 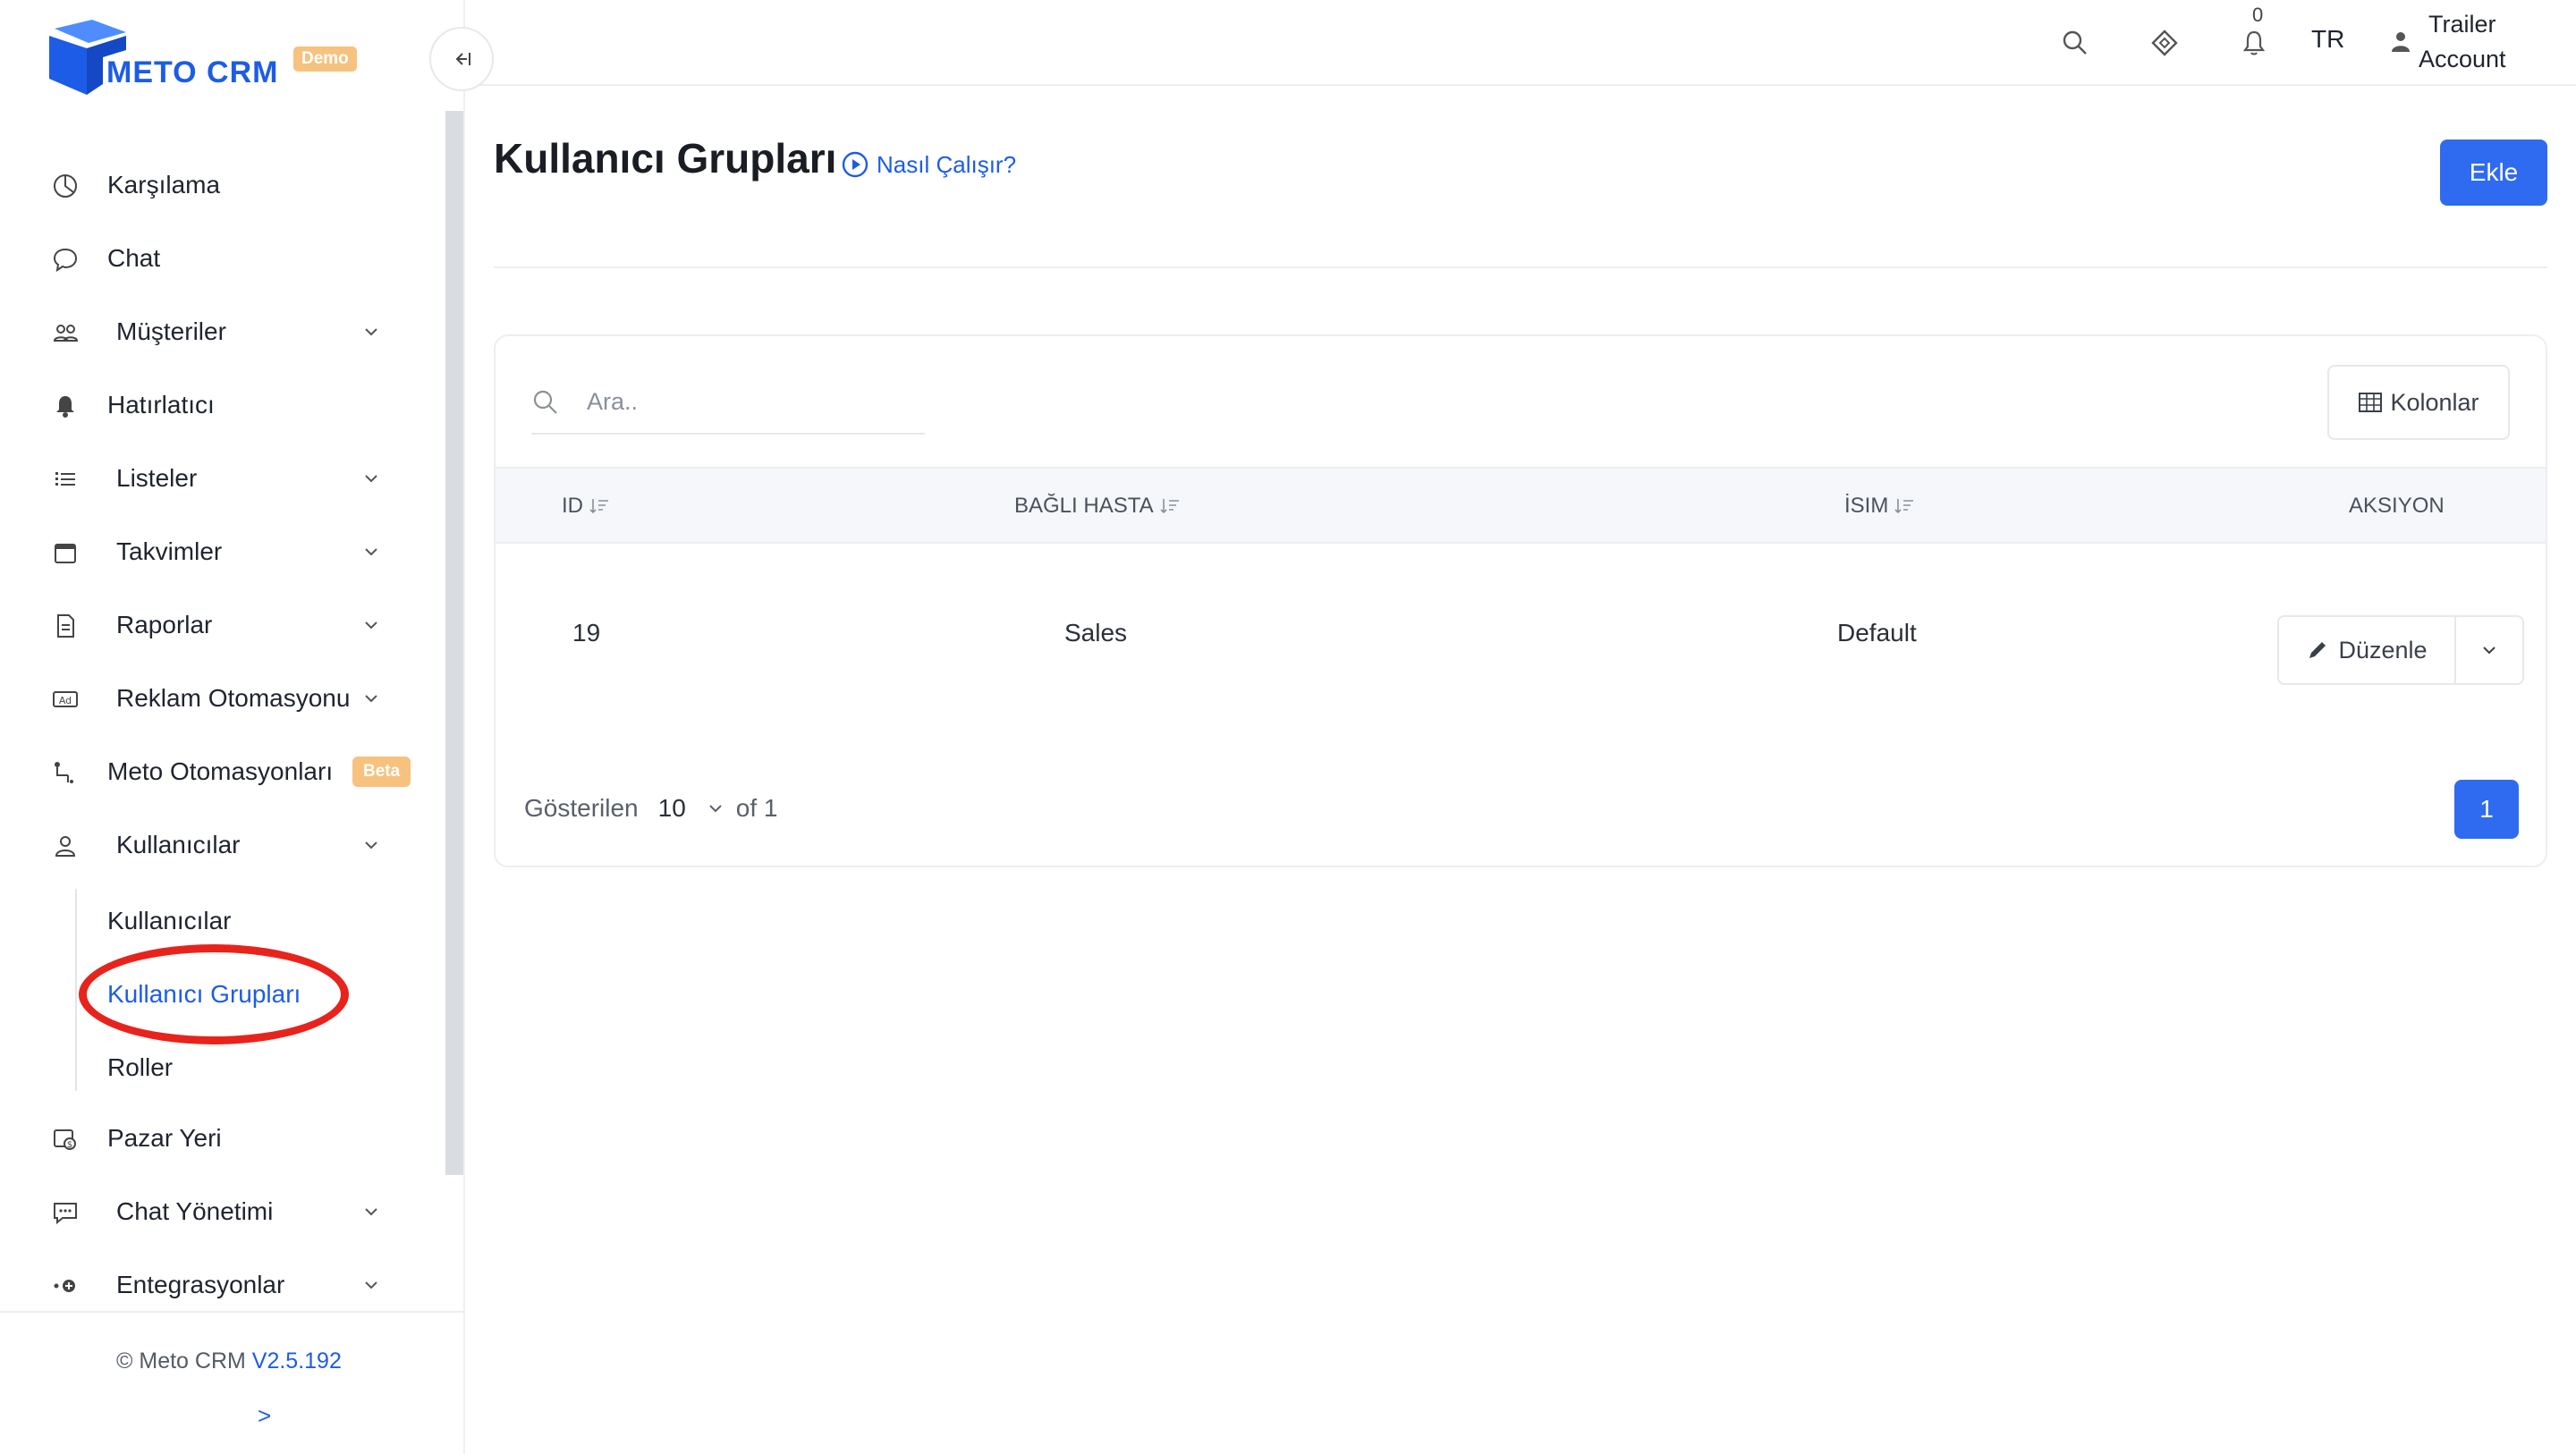 I want to click on sidebar-item-raporlar: Raporlar, so click(x=223, y=625).